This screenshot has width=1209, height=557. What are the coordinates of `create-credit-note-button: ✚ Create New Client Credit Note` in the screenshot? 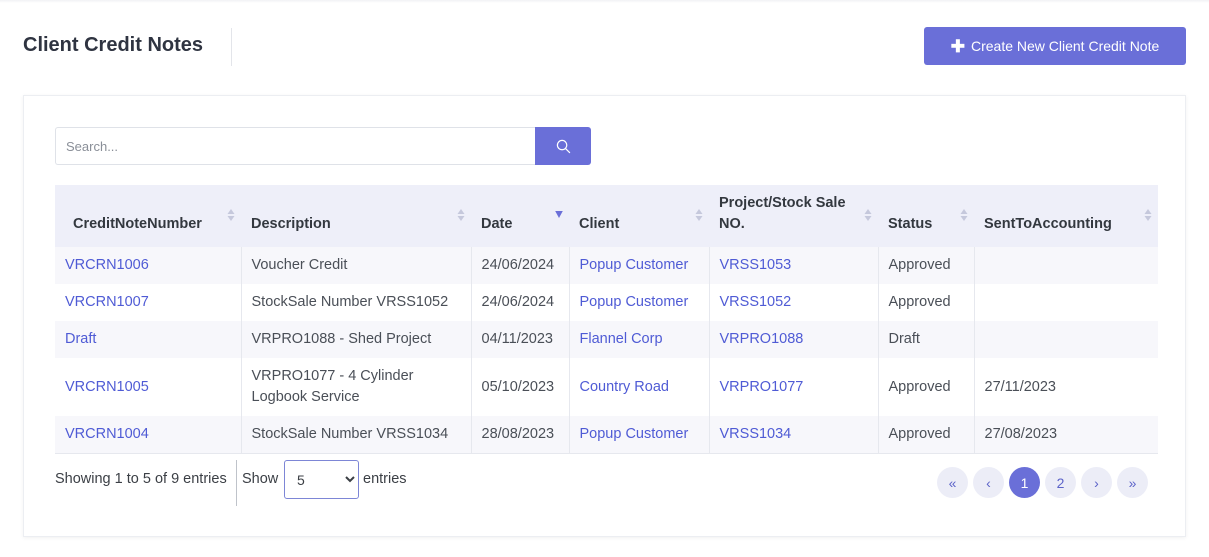 It's located at (1055, 46).